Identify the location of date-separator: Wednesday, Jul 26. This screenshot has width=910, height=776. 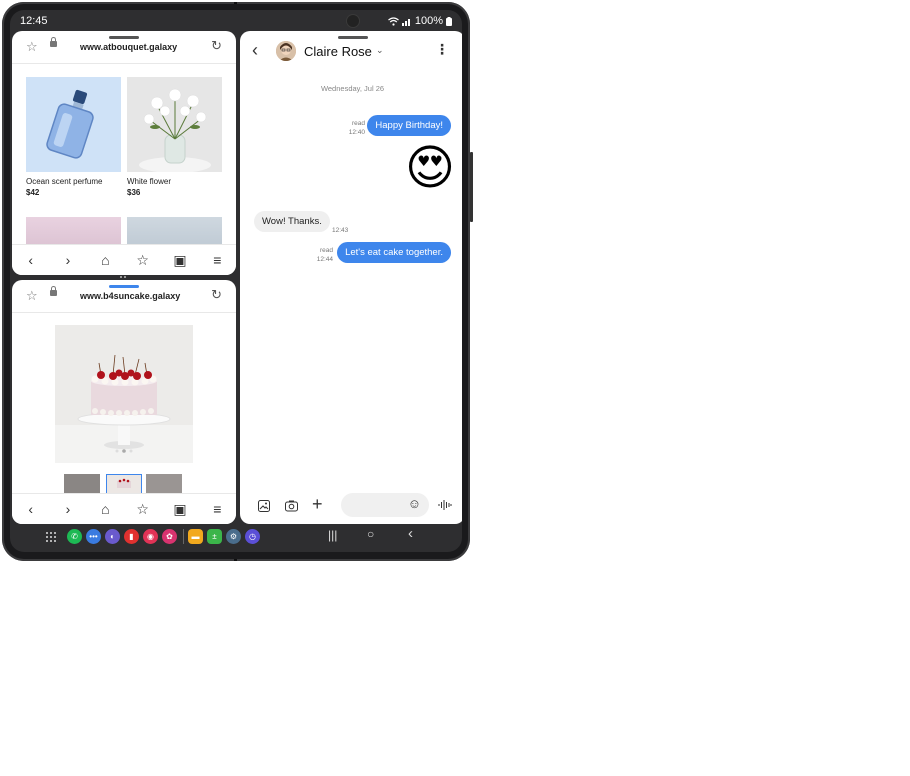
(352, 88).